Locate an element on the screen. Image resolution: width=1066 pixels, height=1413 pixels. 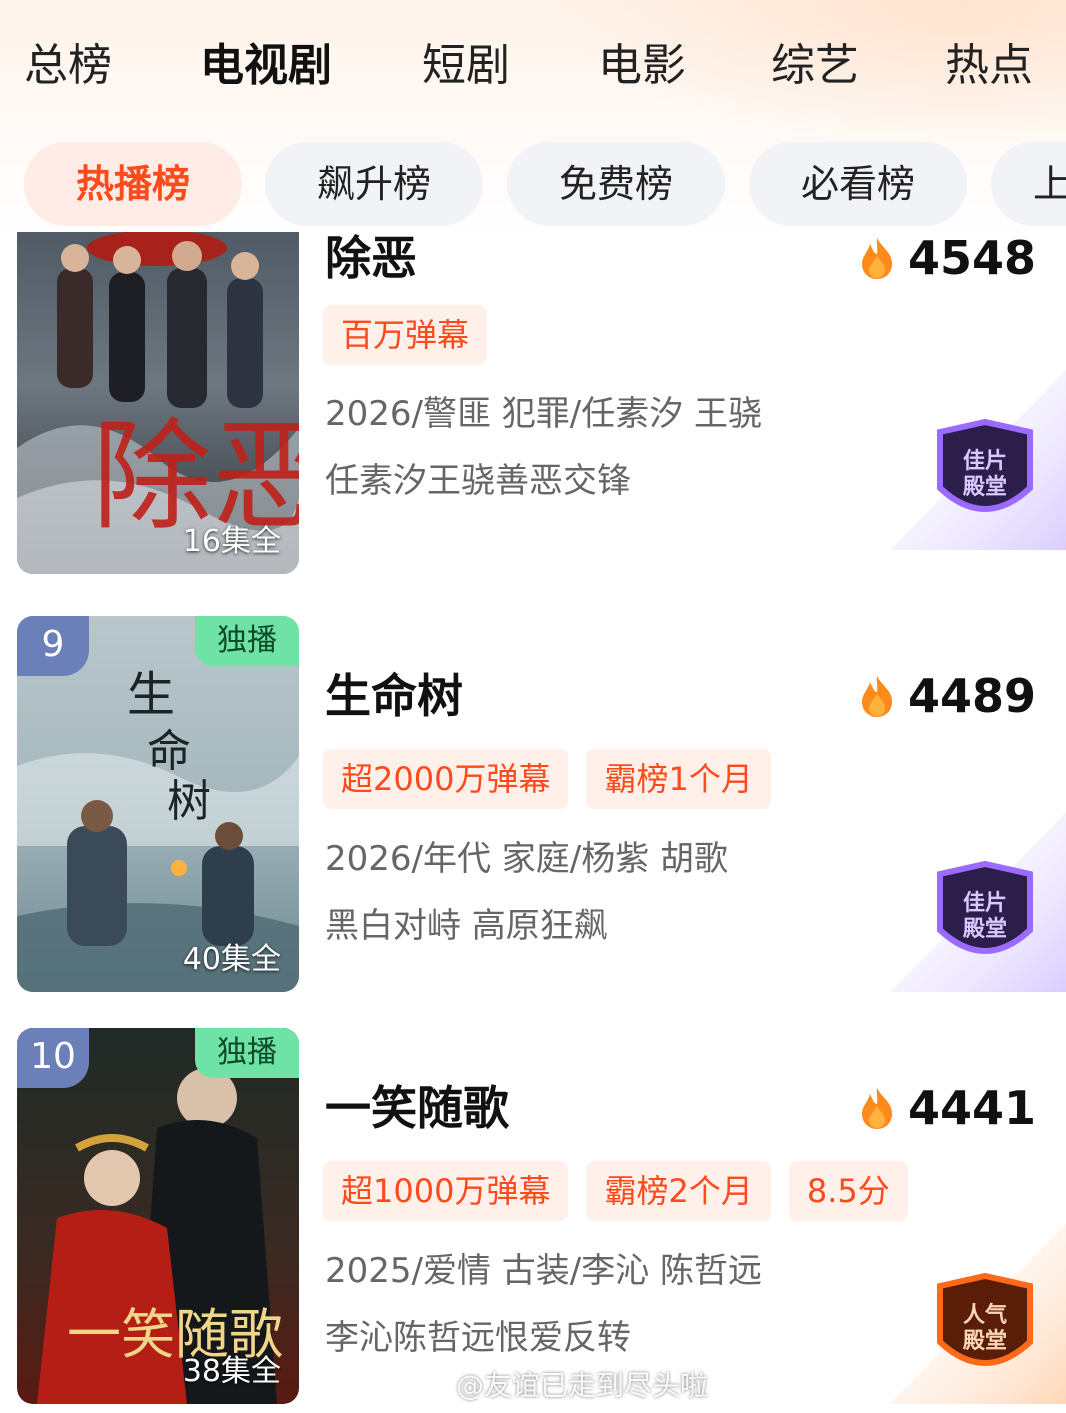
tag-list: 超2000万弹幕 霸榜1个月 is located at coordinates (556, 779).